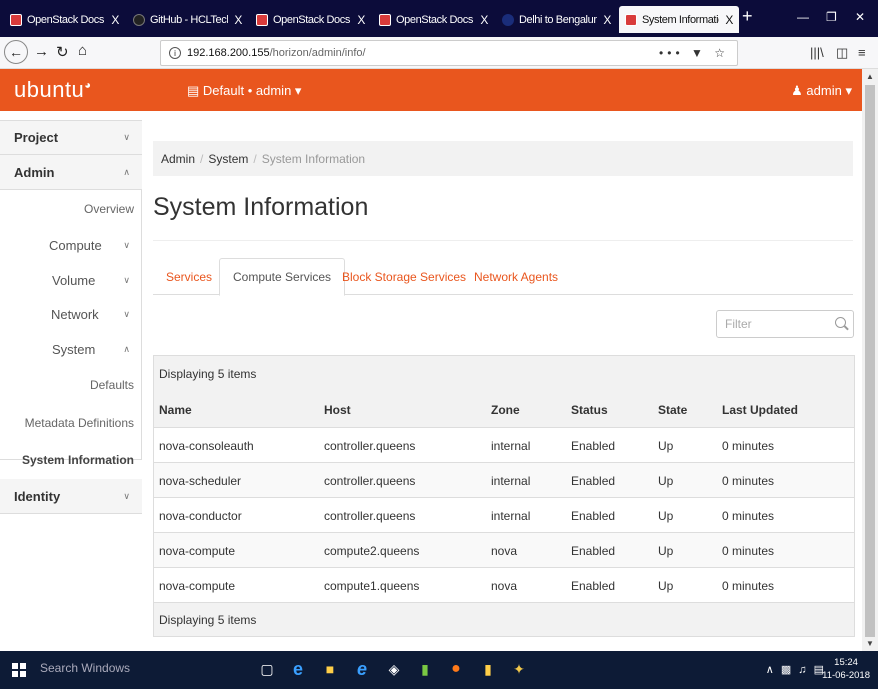 The width and height of the screenshot is (878, 689). Describe the element at coordinates (71, 137) in the screenshot. I see `sidebar-item-project: Project ∨` at that location.